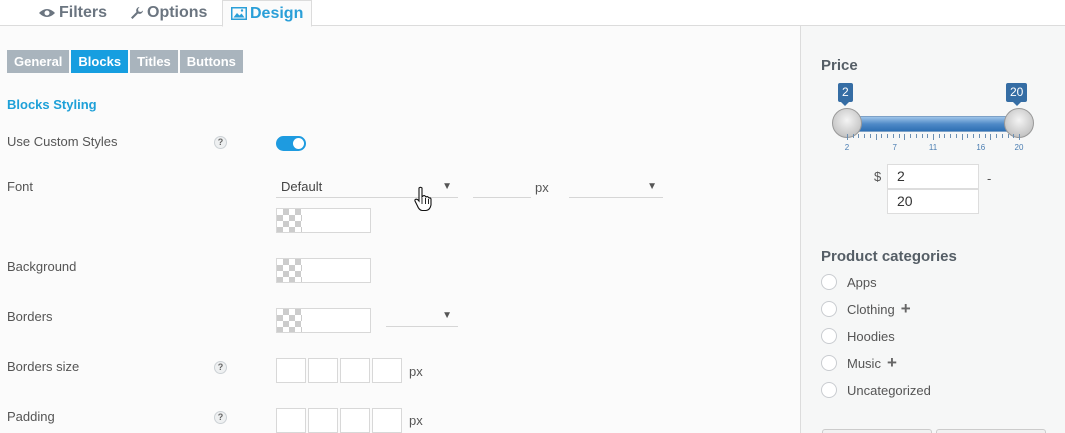 The image size is (1065, 433). I want to click on font-family-value: Default, so click(302, 186).